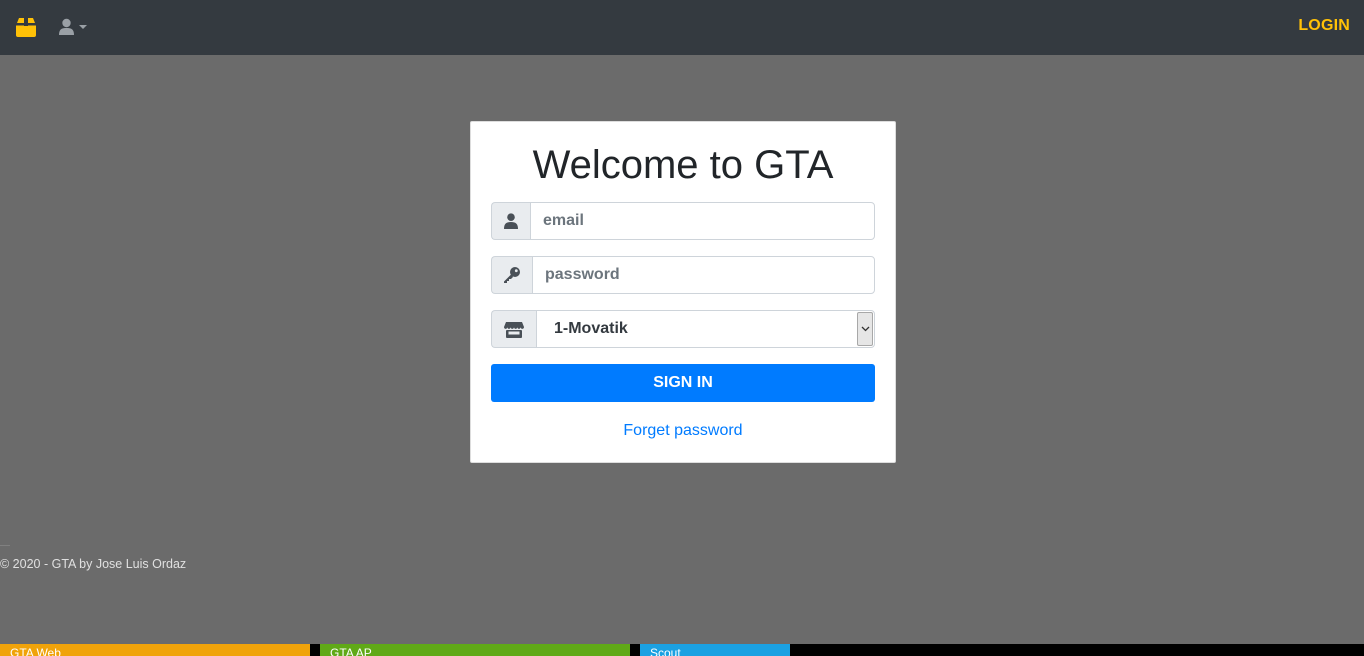 This screenshot has height=656, width=1364. What do you see at coordinates (665, 651) in the screenshot?
I see `taskbar-item-label: Scout` at bounding box center [665, 651].